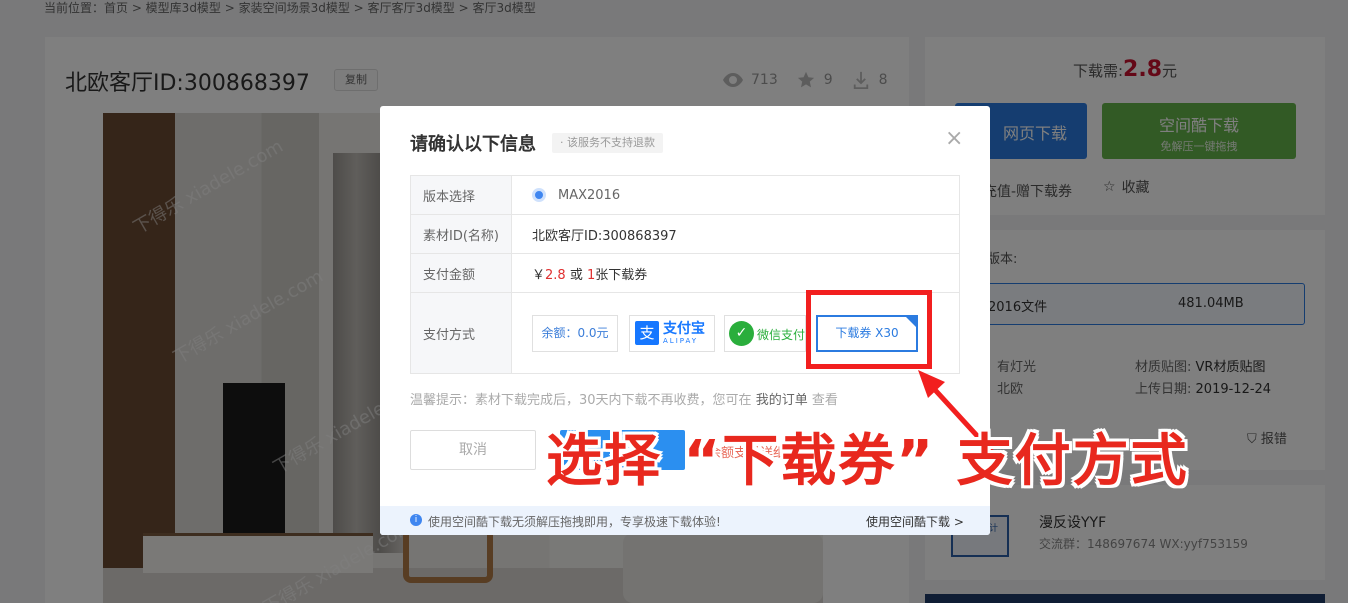  I want to click on highlight-box, so click(869, 329).